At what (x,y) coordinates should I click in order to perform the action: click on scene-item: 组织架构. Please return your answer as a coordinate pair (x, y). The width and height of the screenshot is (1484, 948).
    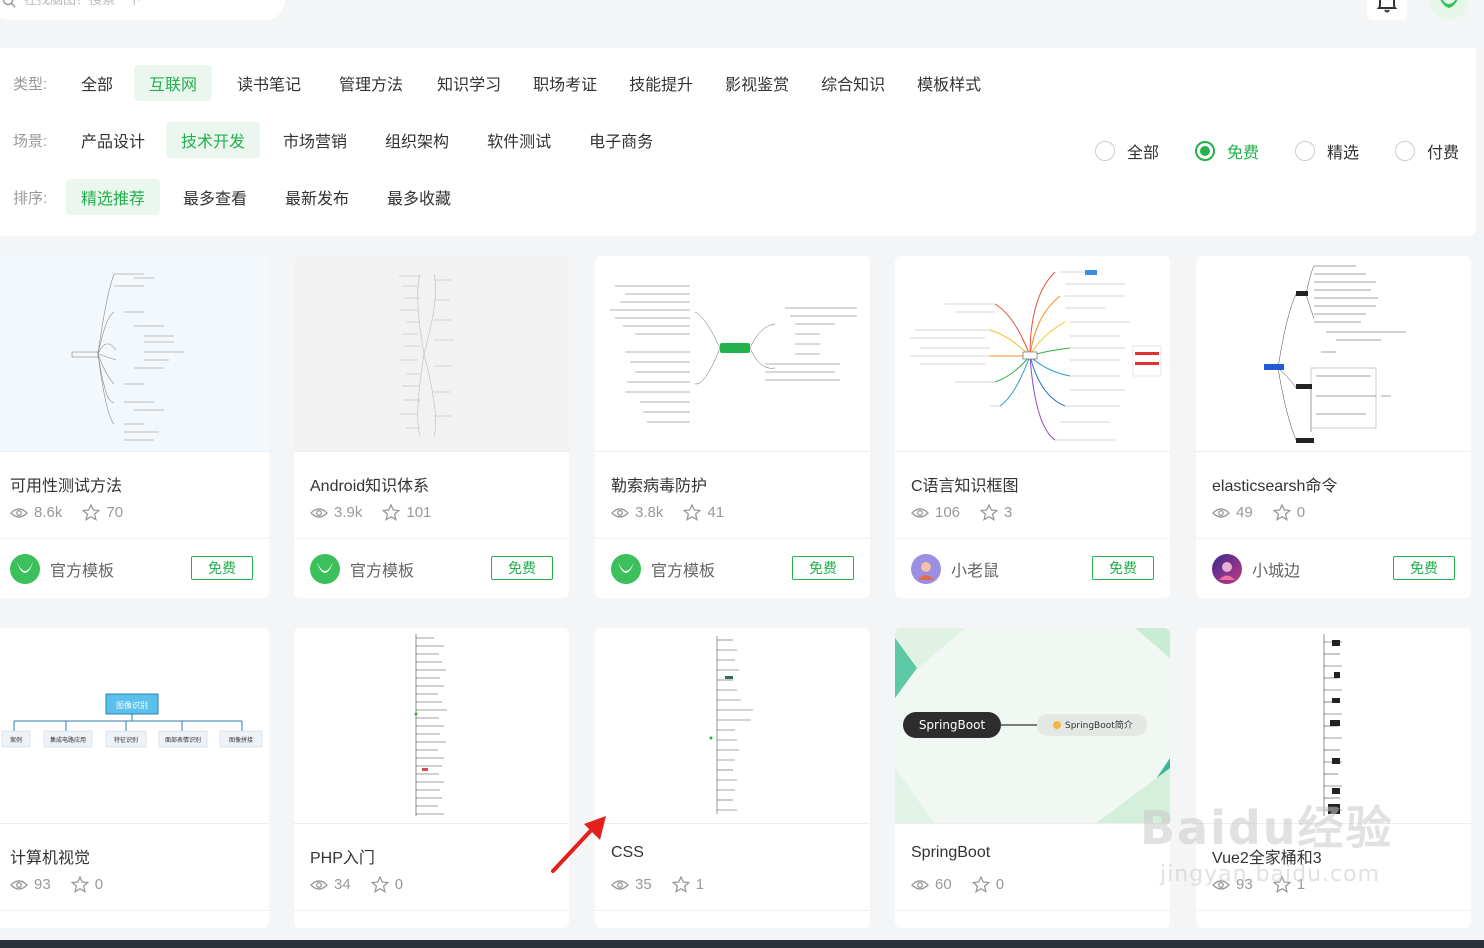
    Looking at the image, I should click on (417, 140).